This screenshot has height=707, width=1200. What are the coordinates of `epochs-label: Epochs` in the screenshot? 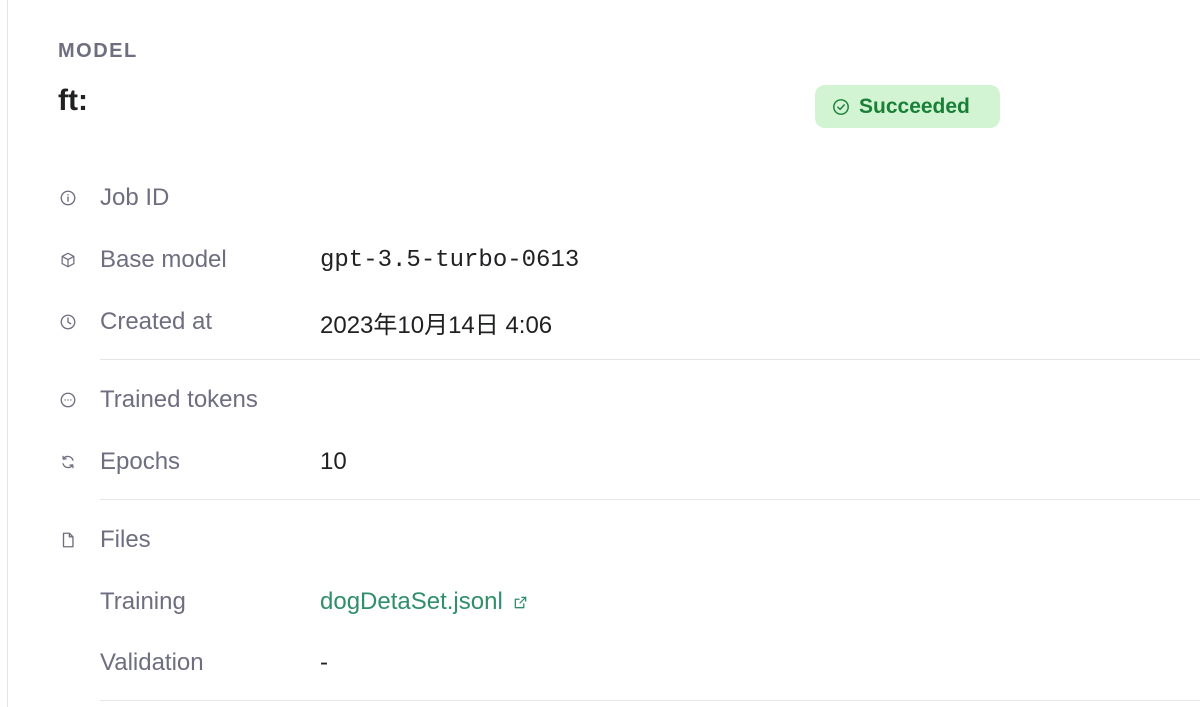 It's located at (140, 461).